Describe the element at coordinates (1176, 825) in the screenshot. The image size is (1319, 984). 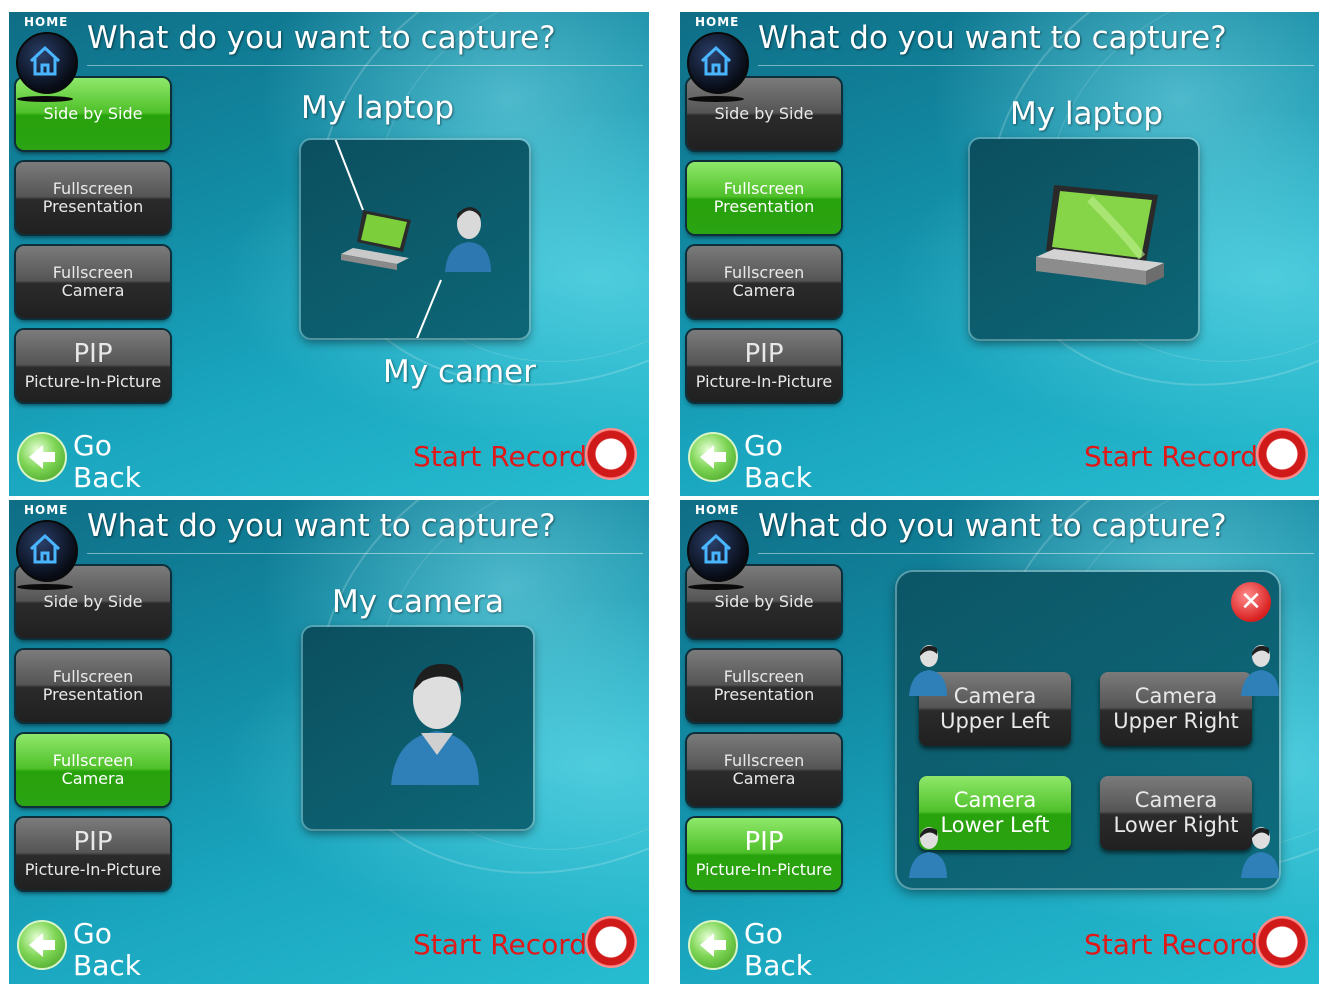
I see `position-label: Lower Right` at that location.